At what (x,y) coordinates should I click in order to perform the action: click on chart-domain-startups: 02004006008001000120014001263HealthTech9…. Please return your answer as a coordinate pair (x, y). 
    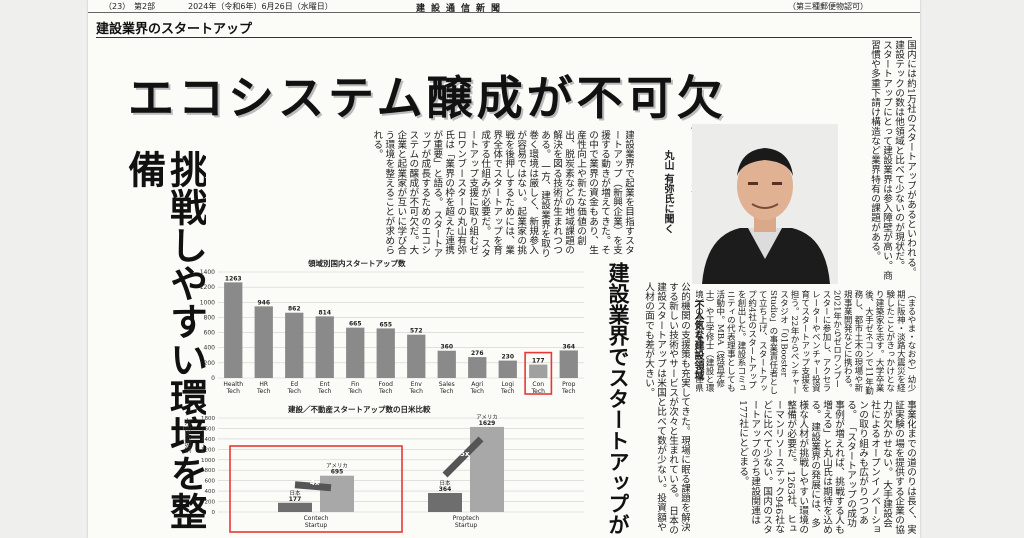
    Looking at the image, I should click on (392, 332).